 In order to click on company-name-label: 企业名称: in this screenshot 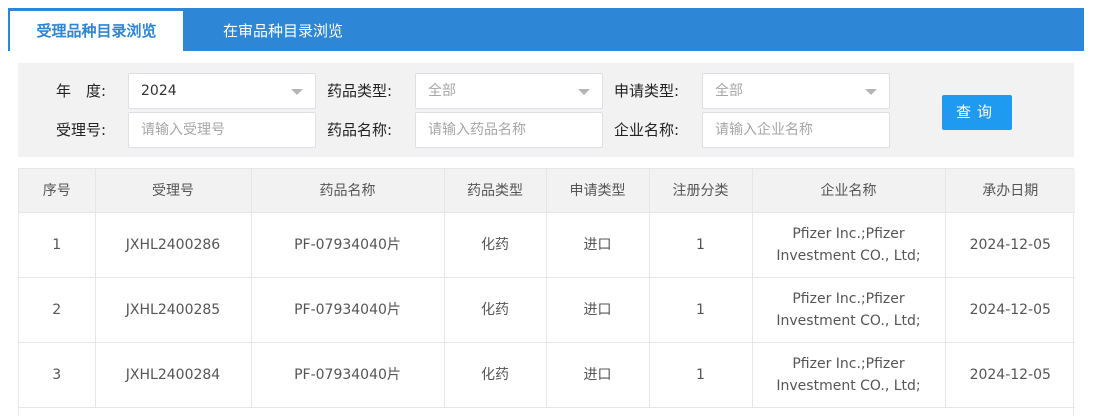, I will do `click(647, 130)`.